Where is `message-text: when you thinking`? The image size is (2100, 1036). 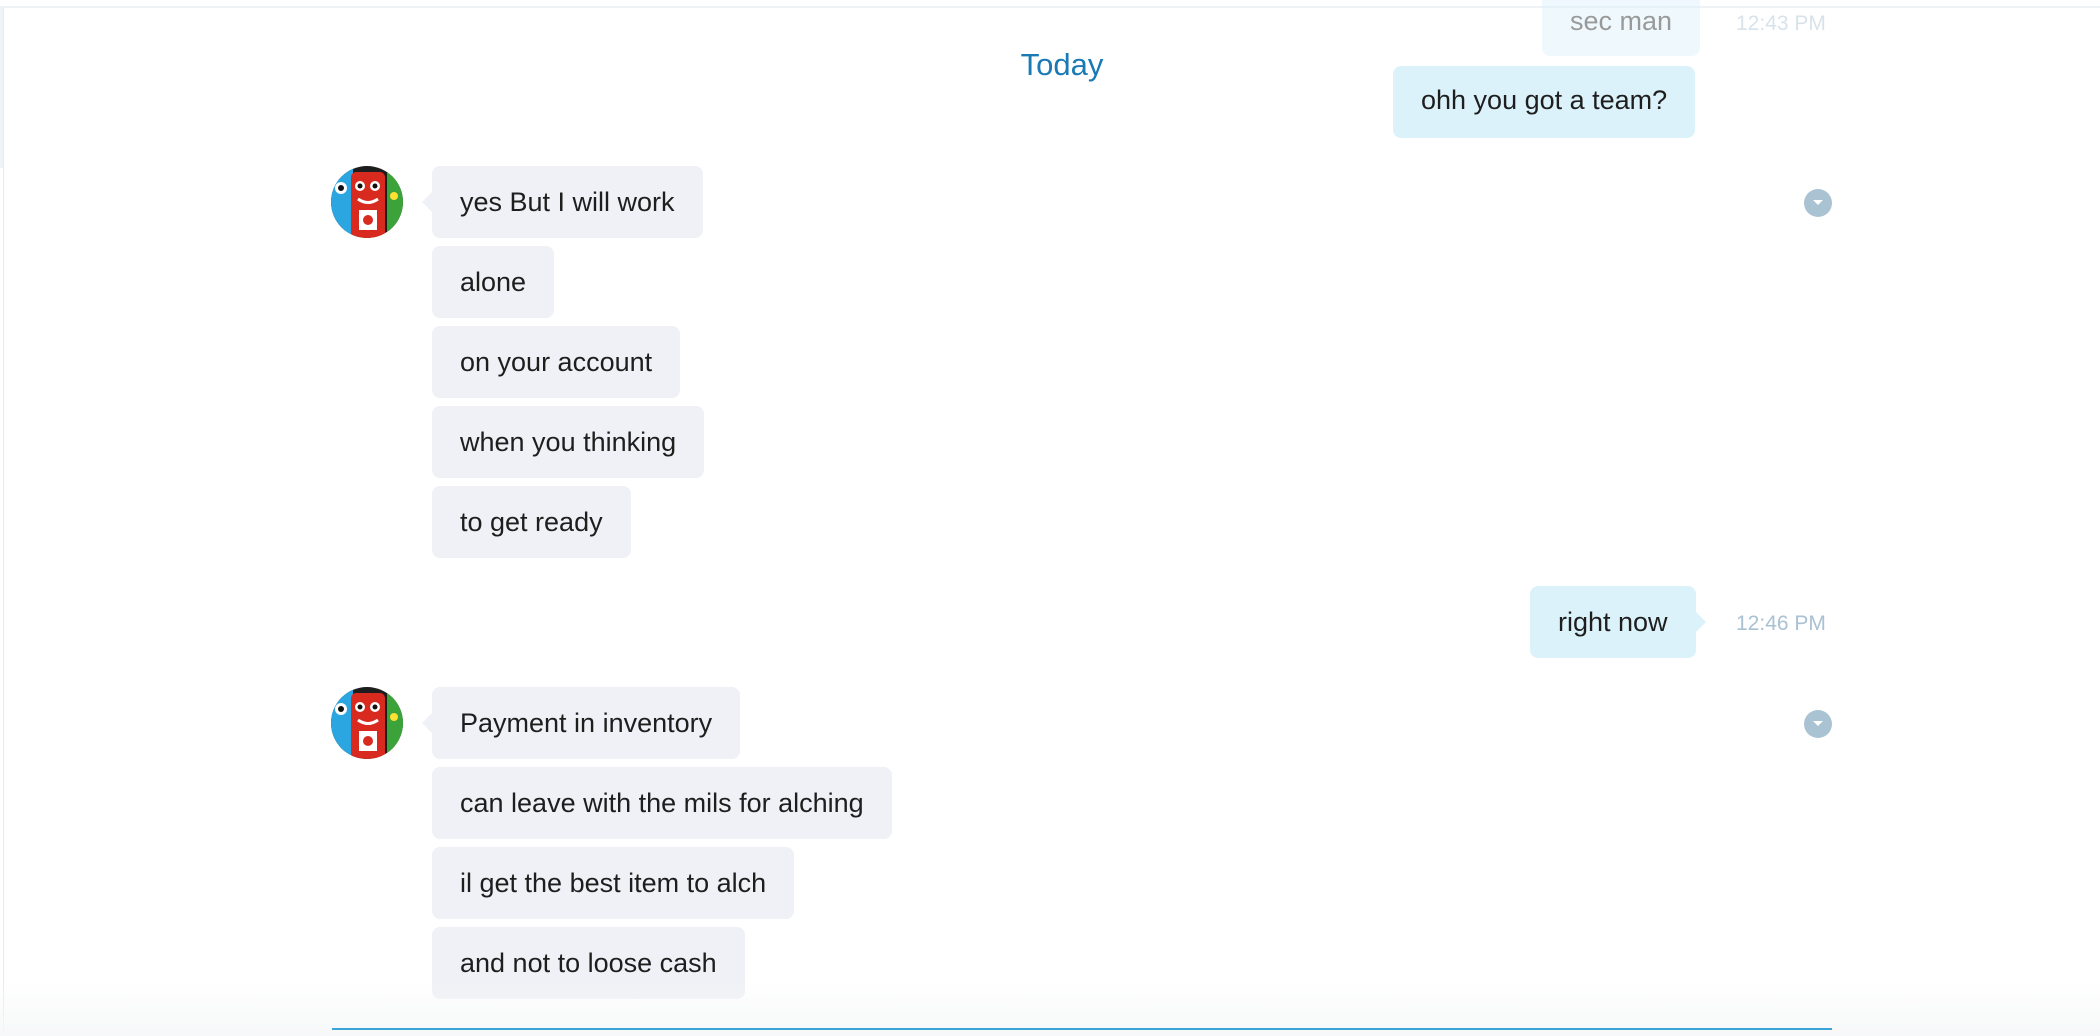 message-text: when you thinking is located at coordinates (568, 442).